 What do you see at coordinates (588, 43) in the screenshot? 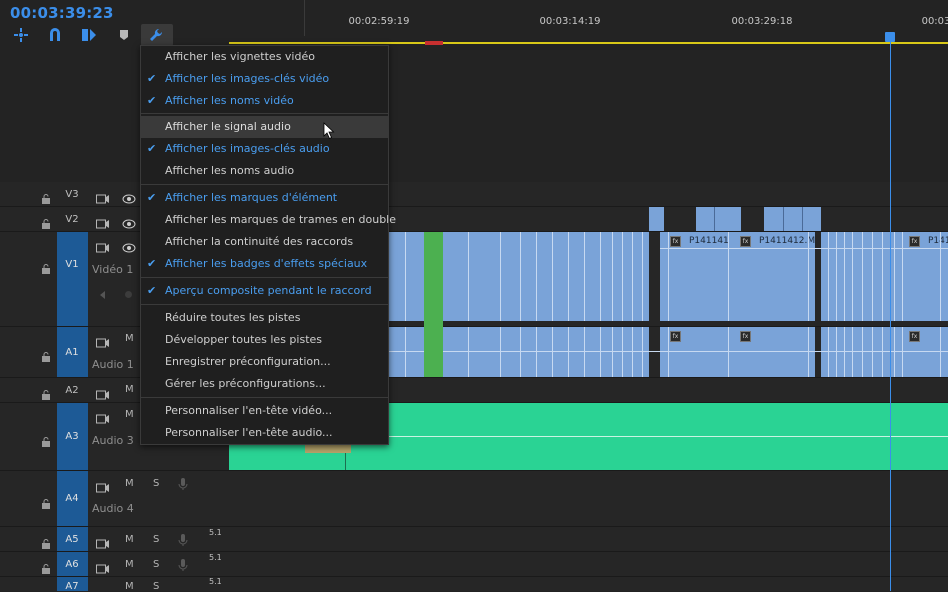
I see `work-area-bar` at bounding box center [588, 43].